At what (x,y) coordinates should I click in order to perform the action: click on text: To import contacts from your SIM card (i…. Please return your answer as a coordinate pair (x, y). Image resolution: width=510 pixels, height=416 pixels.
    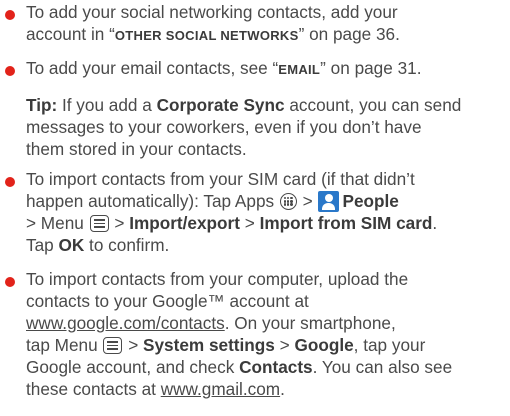
    Looking at the image, I should click on (220, 179).